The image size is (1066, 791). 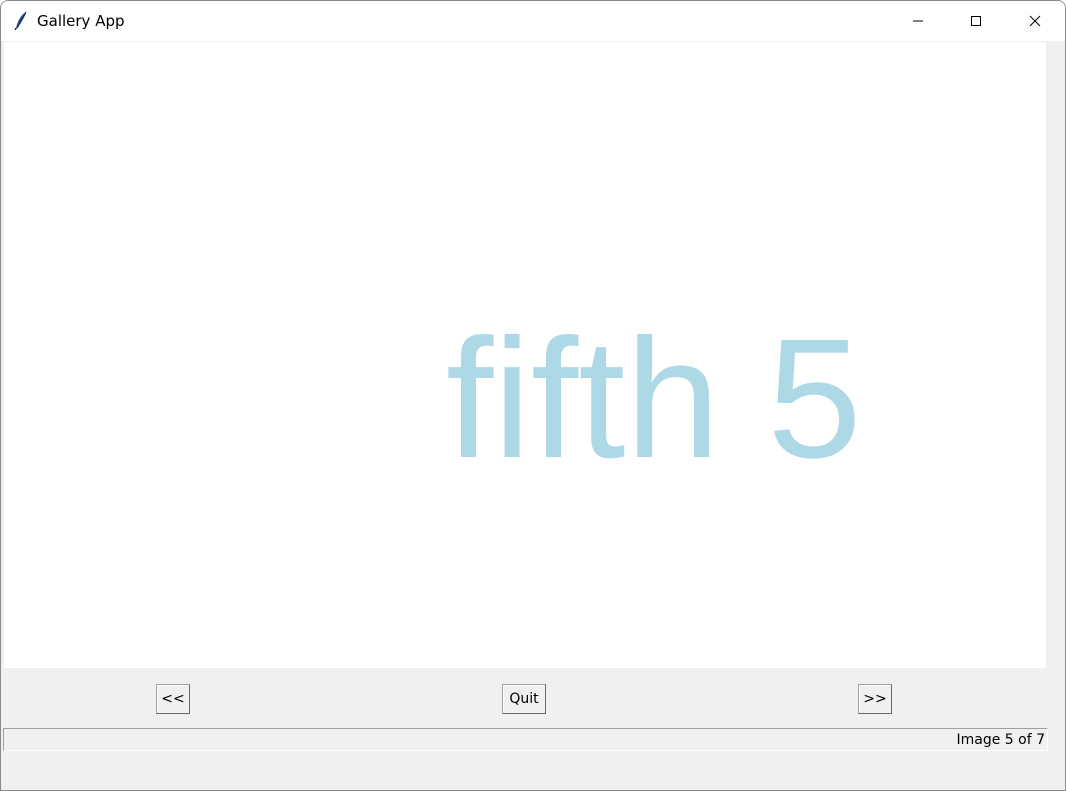 I want to click on feather-icon, so click(x=21, y=21).